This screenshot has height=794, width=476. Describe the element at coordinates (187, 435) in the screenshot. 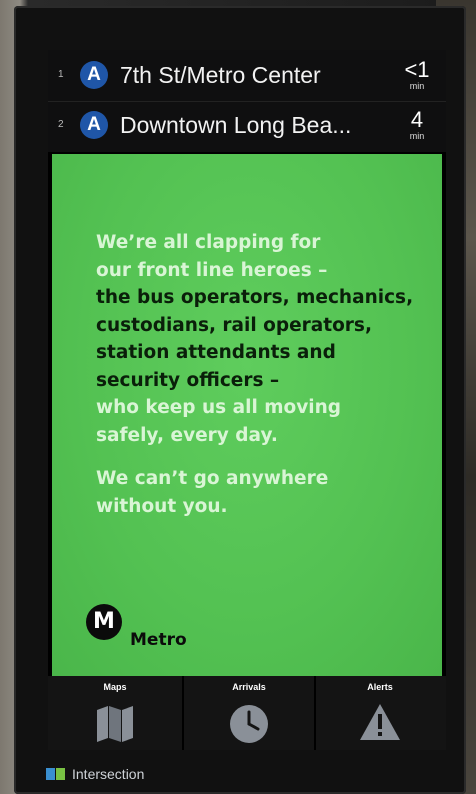

I see `message-line: safely, every day.` at that location.